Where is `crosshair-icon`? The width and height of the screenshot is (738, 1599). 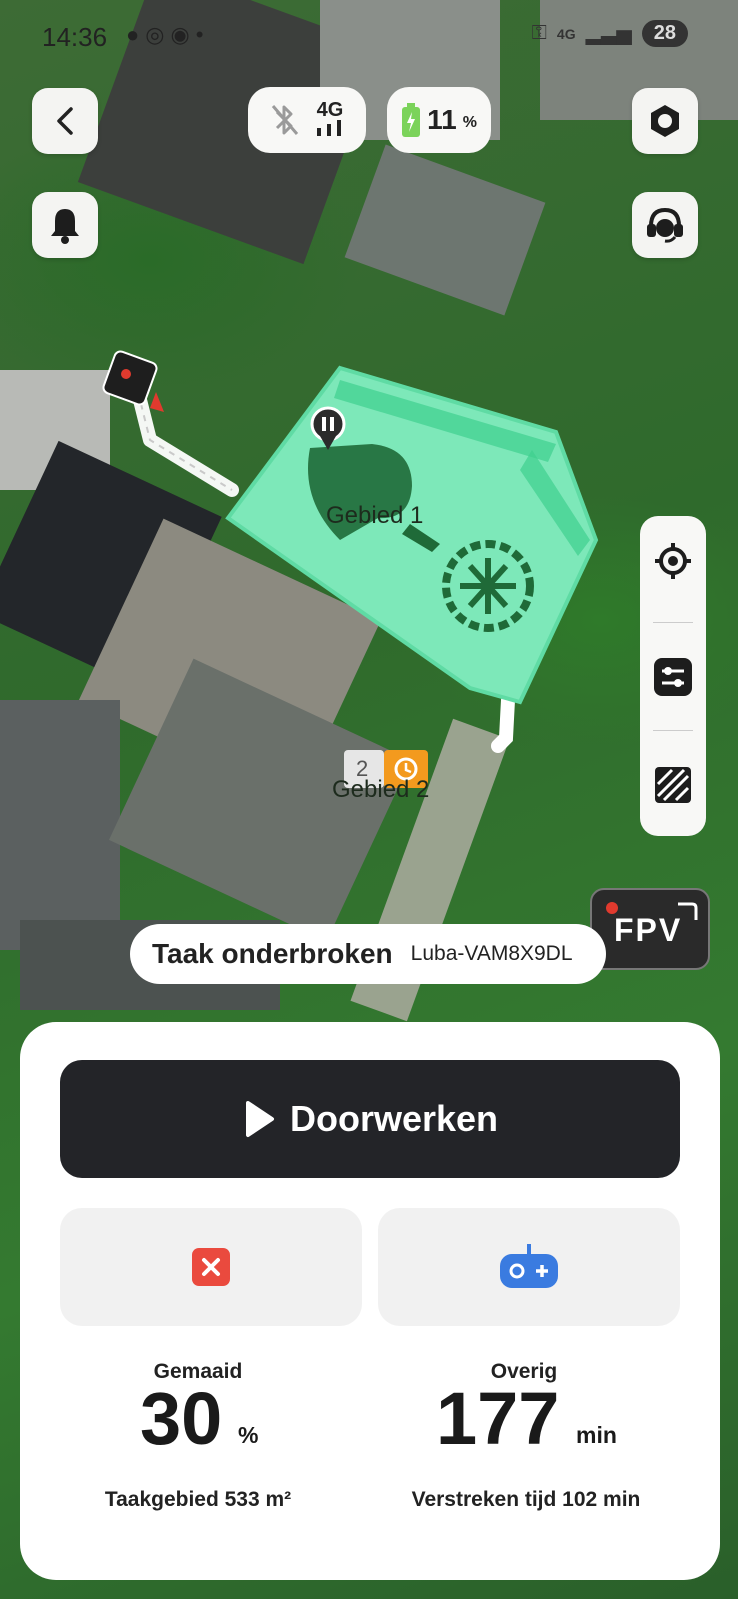
crosshair-icon is located at coordinates (673, 561).